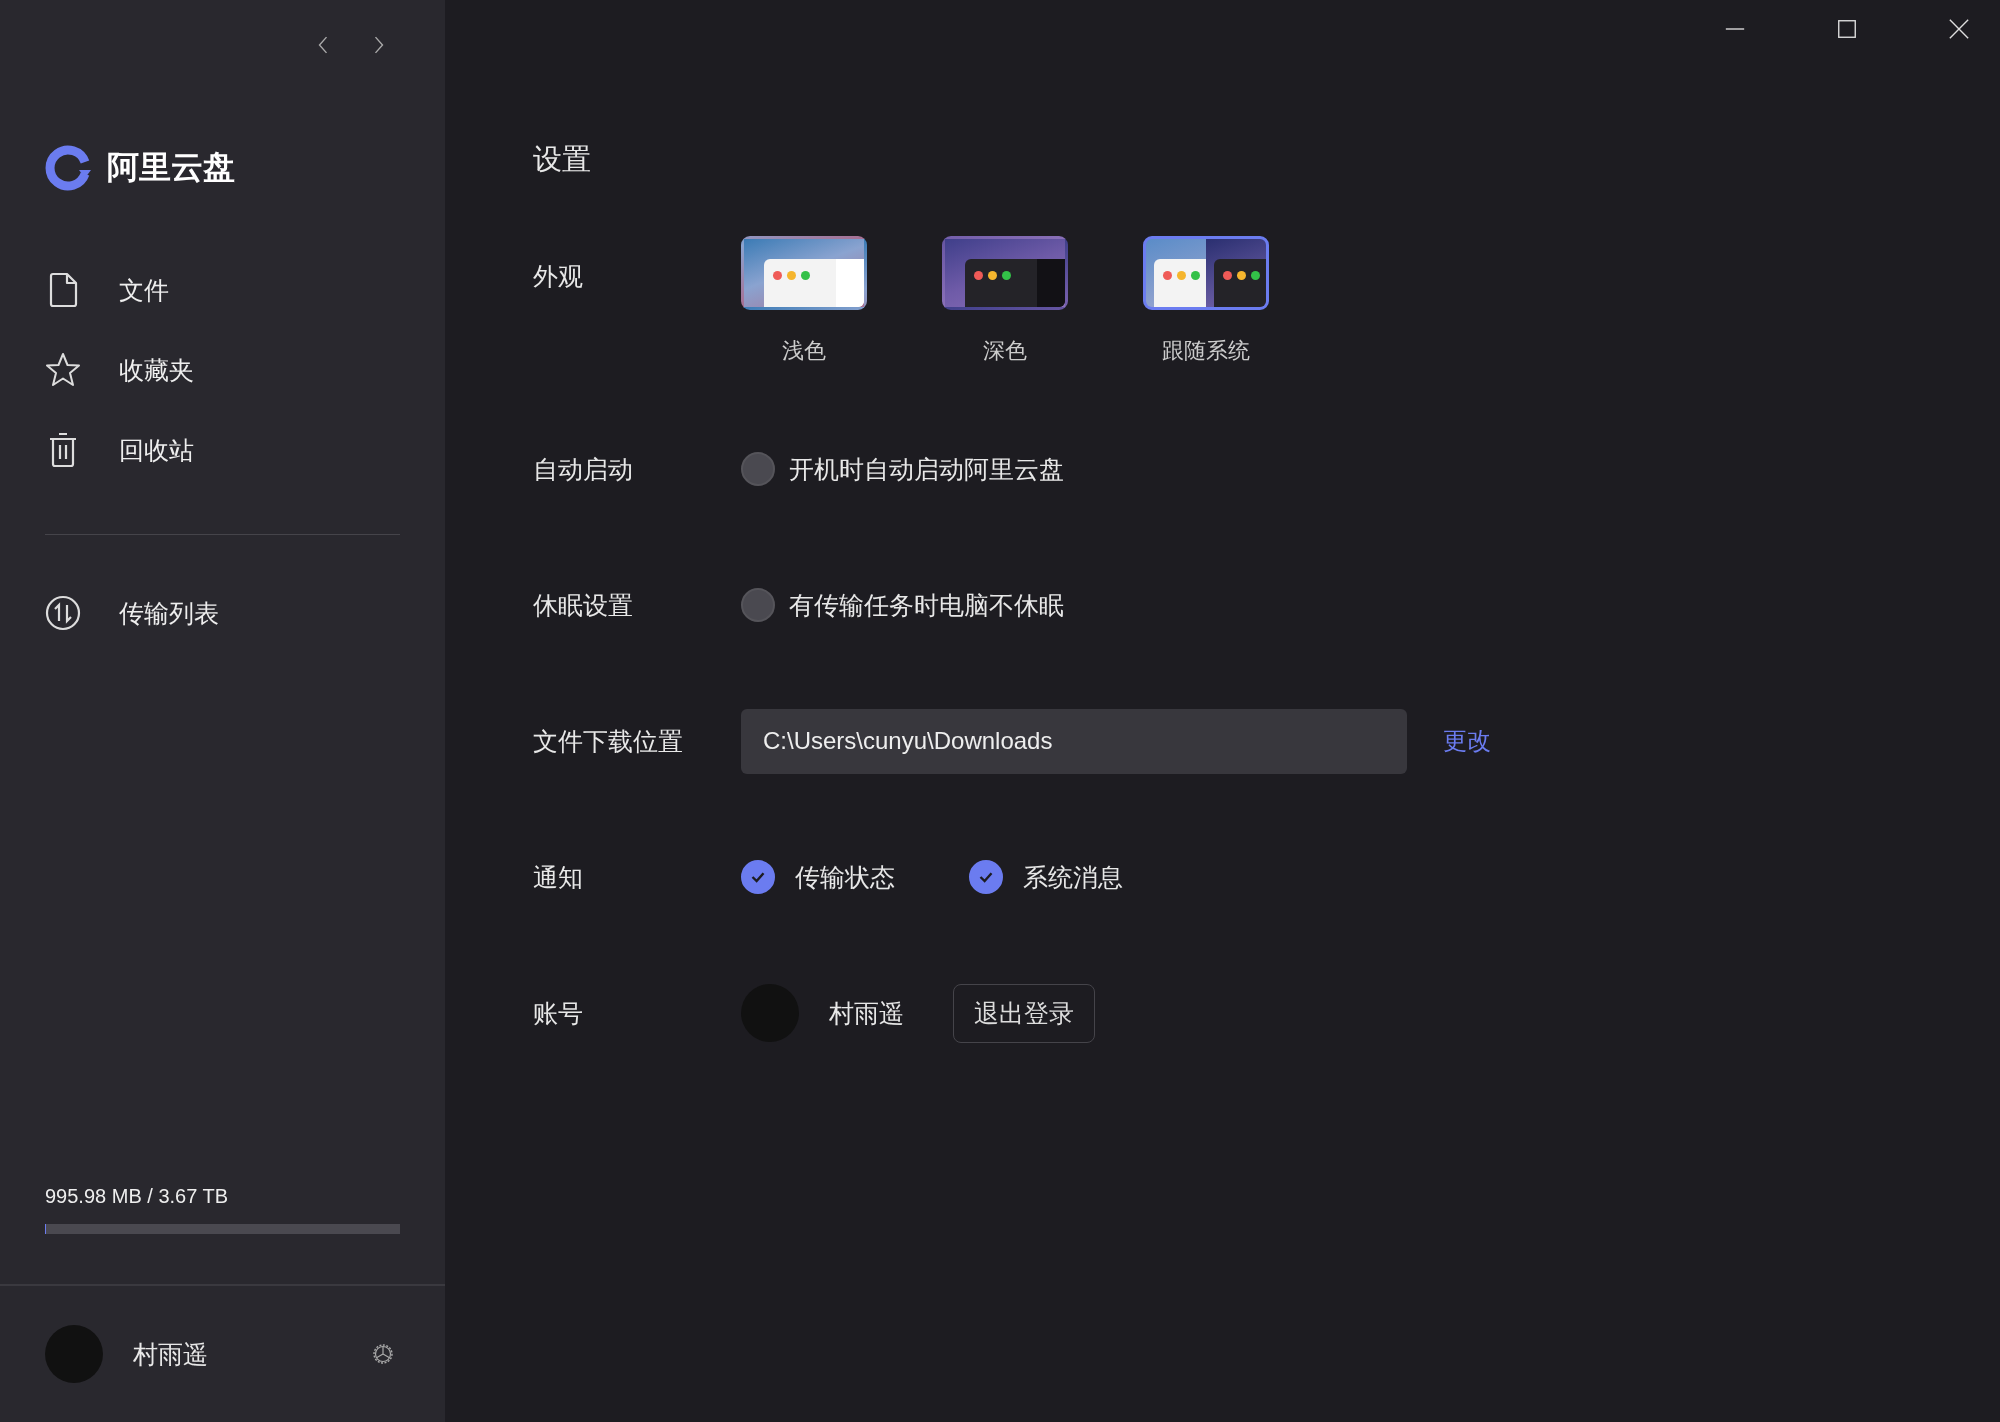 The height and width of the screenshot is (1422, 2000). I want to click on change-link: 更改, so click(1467, 741).